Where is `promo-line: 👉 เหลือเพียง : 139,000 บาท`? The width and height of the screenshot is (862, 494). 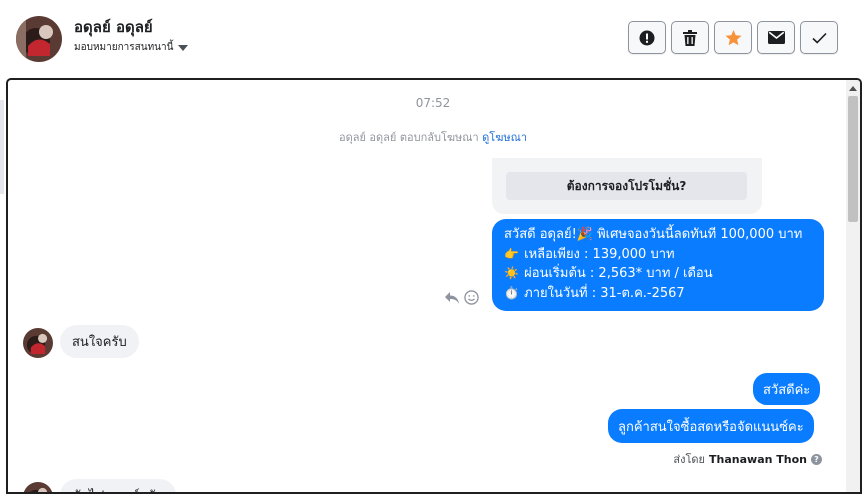 promo-line: 👉 เหลือเพียง : 139,000 บาท is located at coordinates (658, 255).